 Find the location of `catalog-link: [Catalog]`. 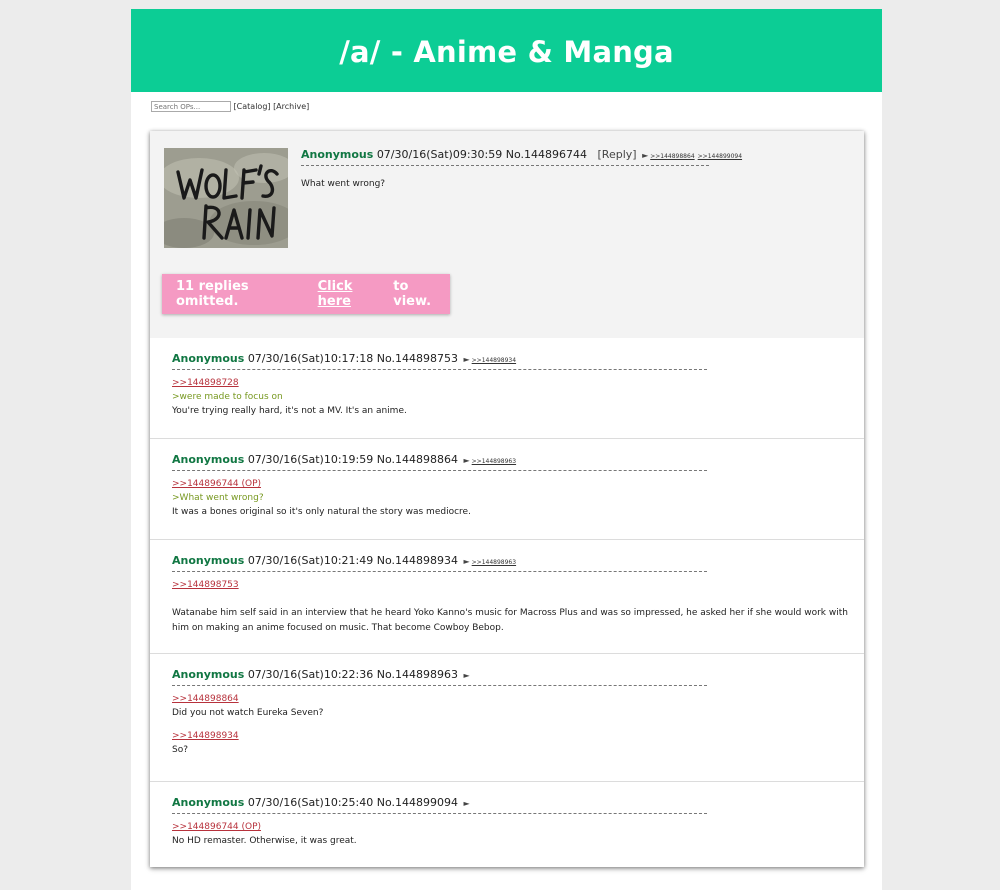

catalog-link: [Catalog] is located at coordinates (252, 106).